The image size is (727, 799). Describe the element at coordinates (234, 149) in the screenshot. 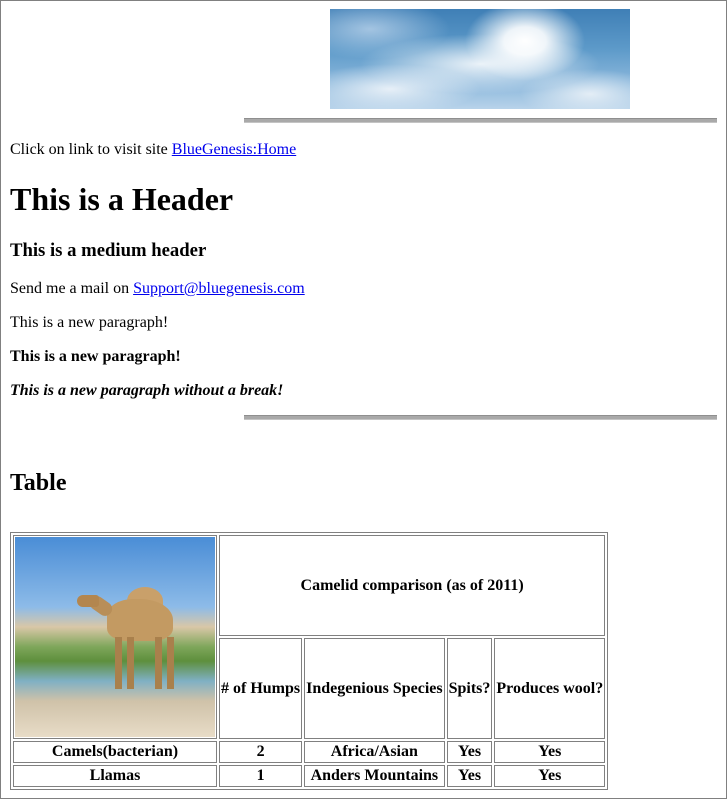

I see `bluegenesis-home-link: BlueGenesis:Home` at that location.